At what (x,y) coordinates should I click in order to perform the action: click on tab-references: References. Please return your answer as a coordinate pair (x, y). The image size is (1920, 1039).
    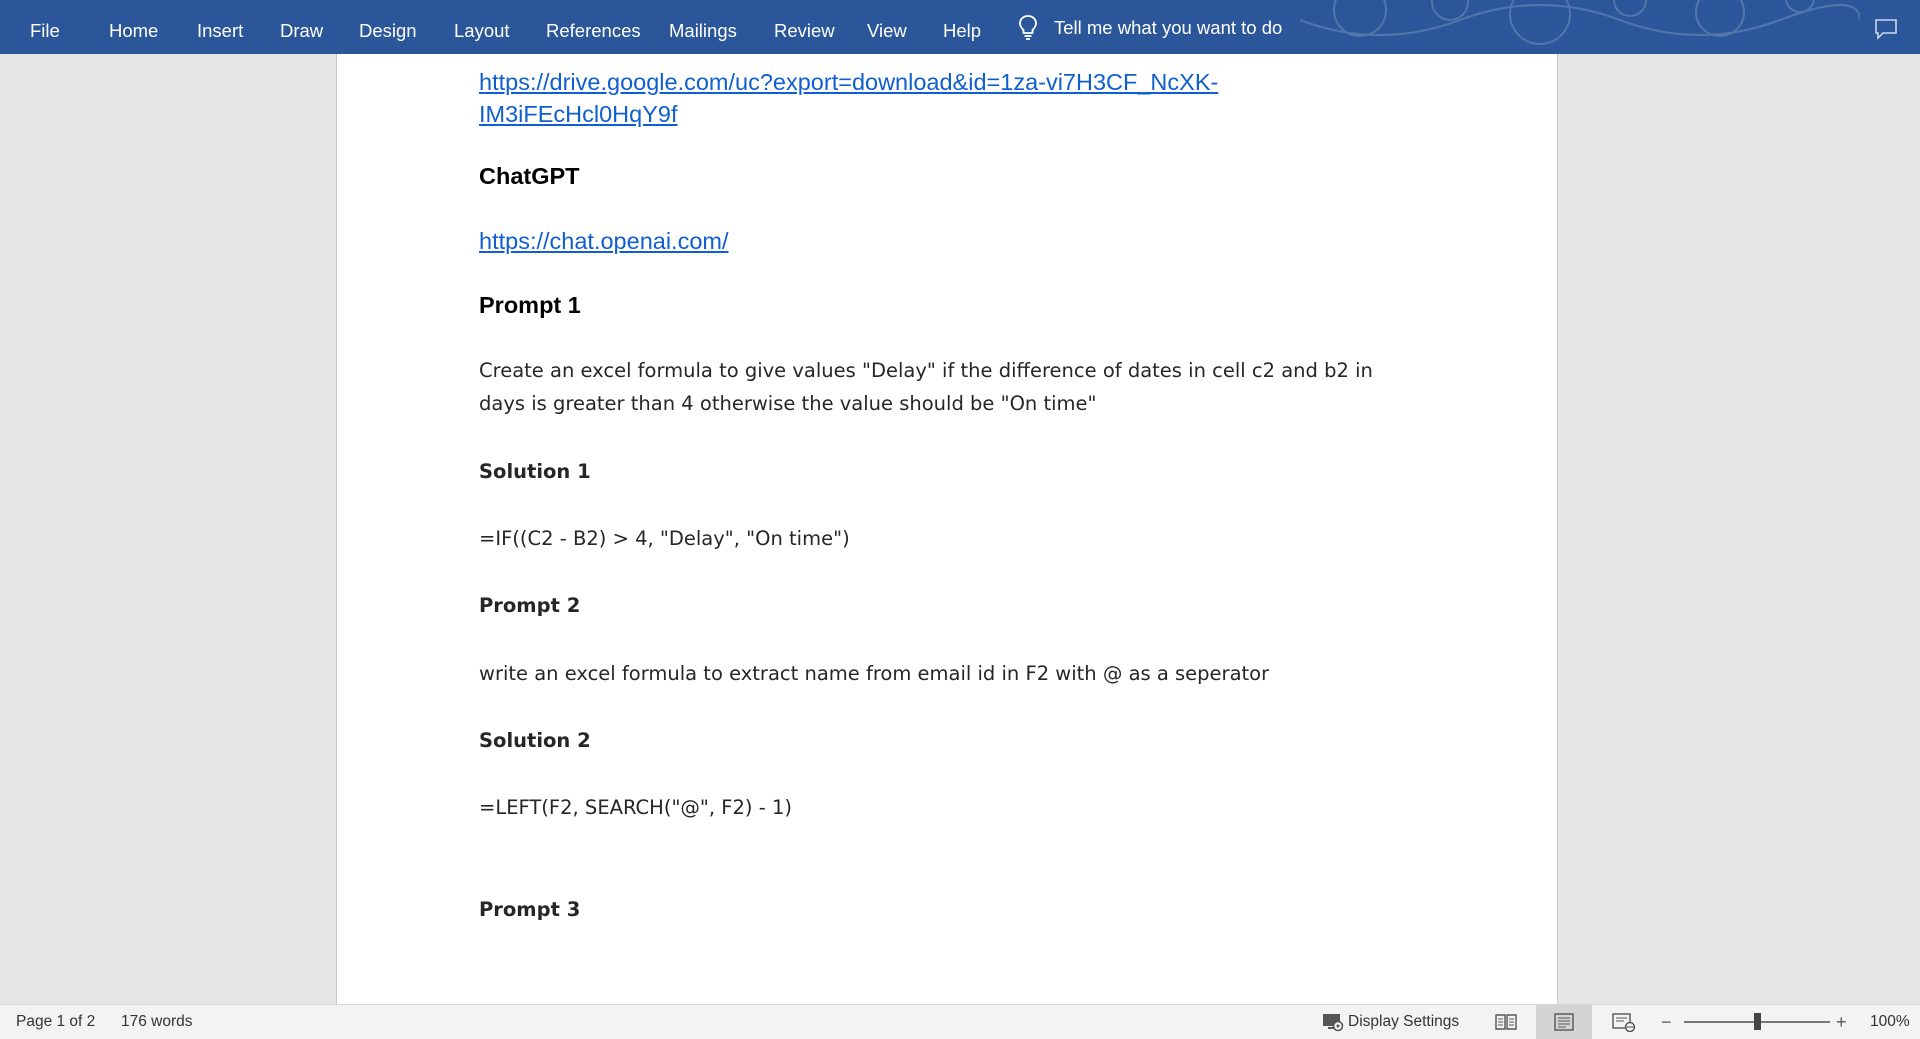
    Looking at the image, I should click on (593, 27).